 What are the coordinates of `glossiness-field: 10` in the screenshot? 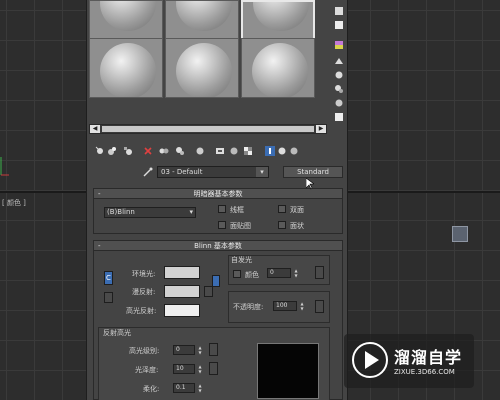 It's located at (184, 369).